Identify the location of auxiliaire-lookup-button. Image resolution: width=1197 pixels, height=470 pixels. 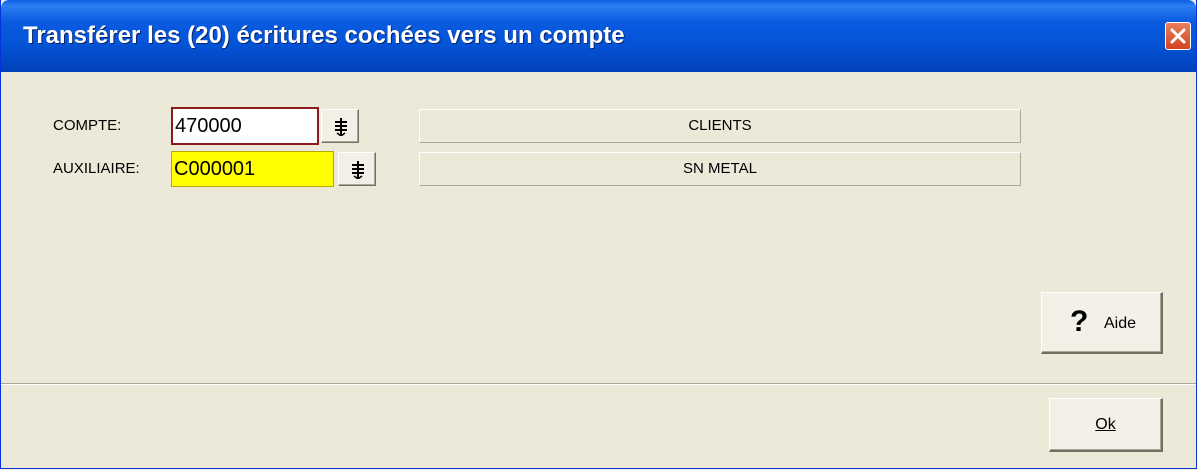
(357, 169).